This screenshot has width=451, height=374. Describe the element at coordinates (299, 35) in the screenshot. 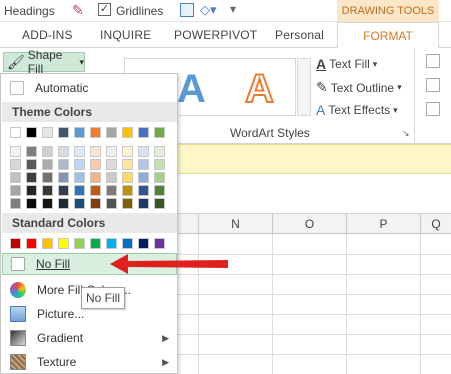

I see `tab-personal: Personal` at that location.